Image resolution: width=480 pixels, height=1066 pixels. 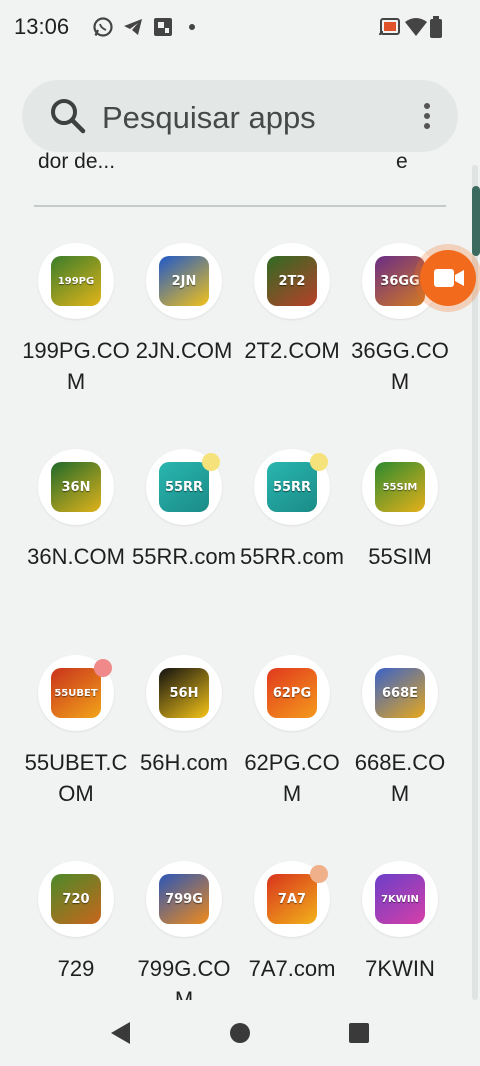 I want to click on dot-icon, so click(x=192, y=29).